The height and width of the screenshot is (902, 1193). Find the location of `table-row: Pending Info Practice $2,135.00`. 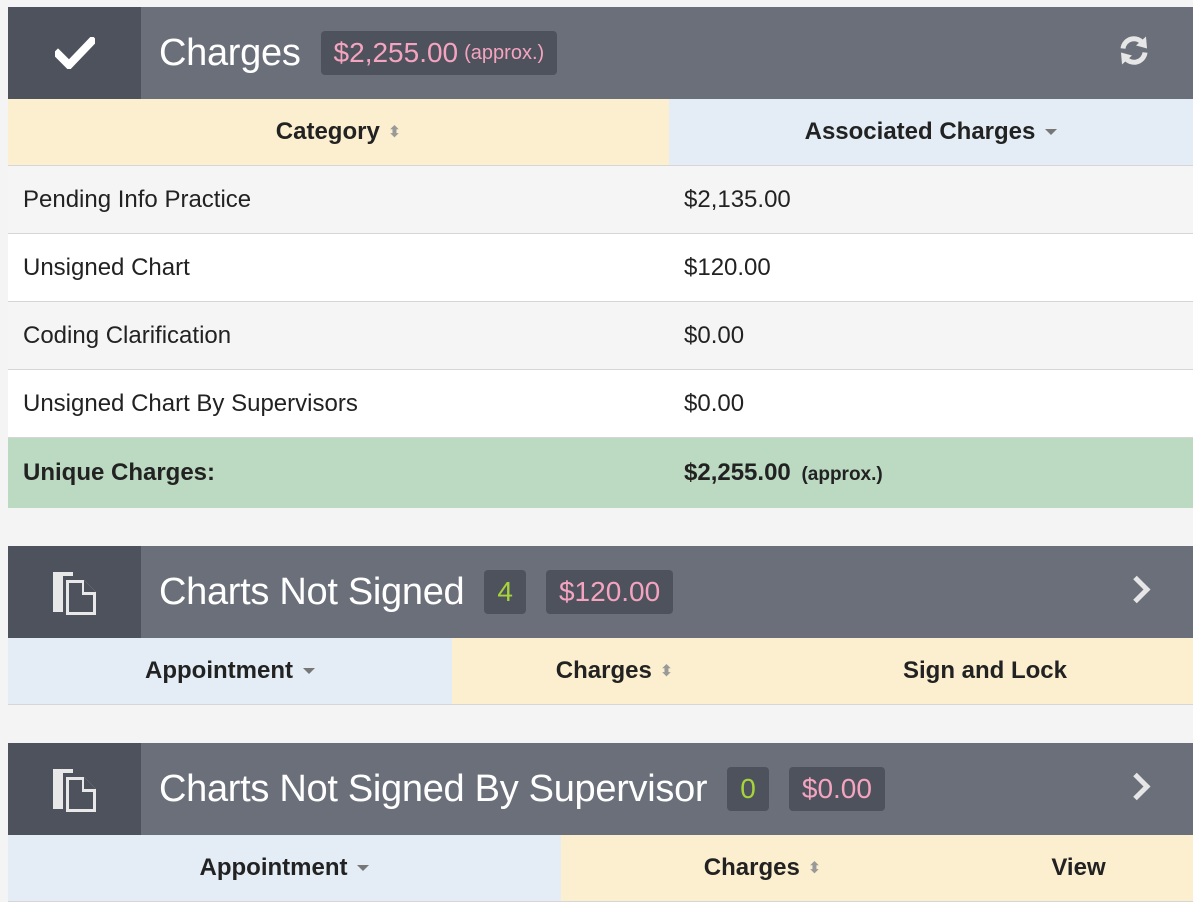

table-row: Pending Info Practice $2,135.00 is located at coordinates (600, 200).